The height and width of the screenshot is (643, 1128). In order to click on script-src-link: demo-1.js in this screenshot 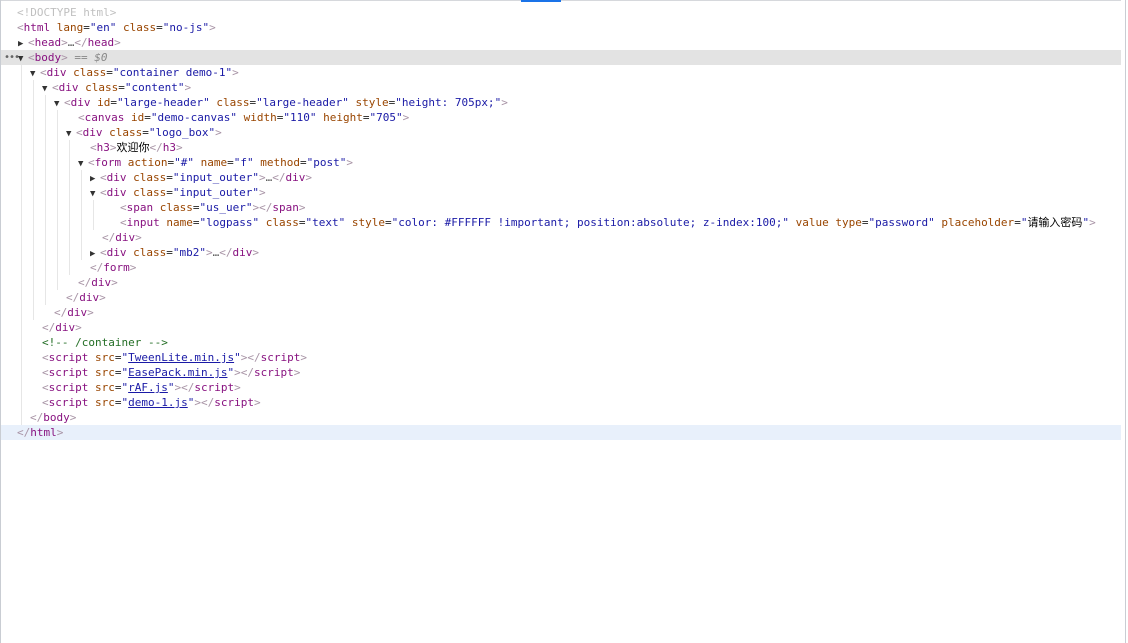, I will do `click(158, 402)`.